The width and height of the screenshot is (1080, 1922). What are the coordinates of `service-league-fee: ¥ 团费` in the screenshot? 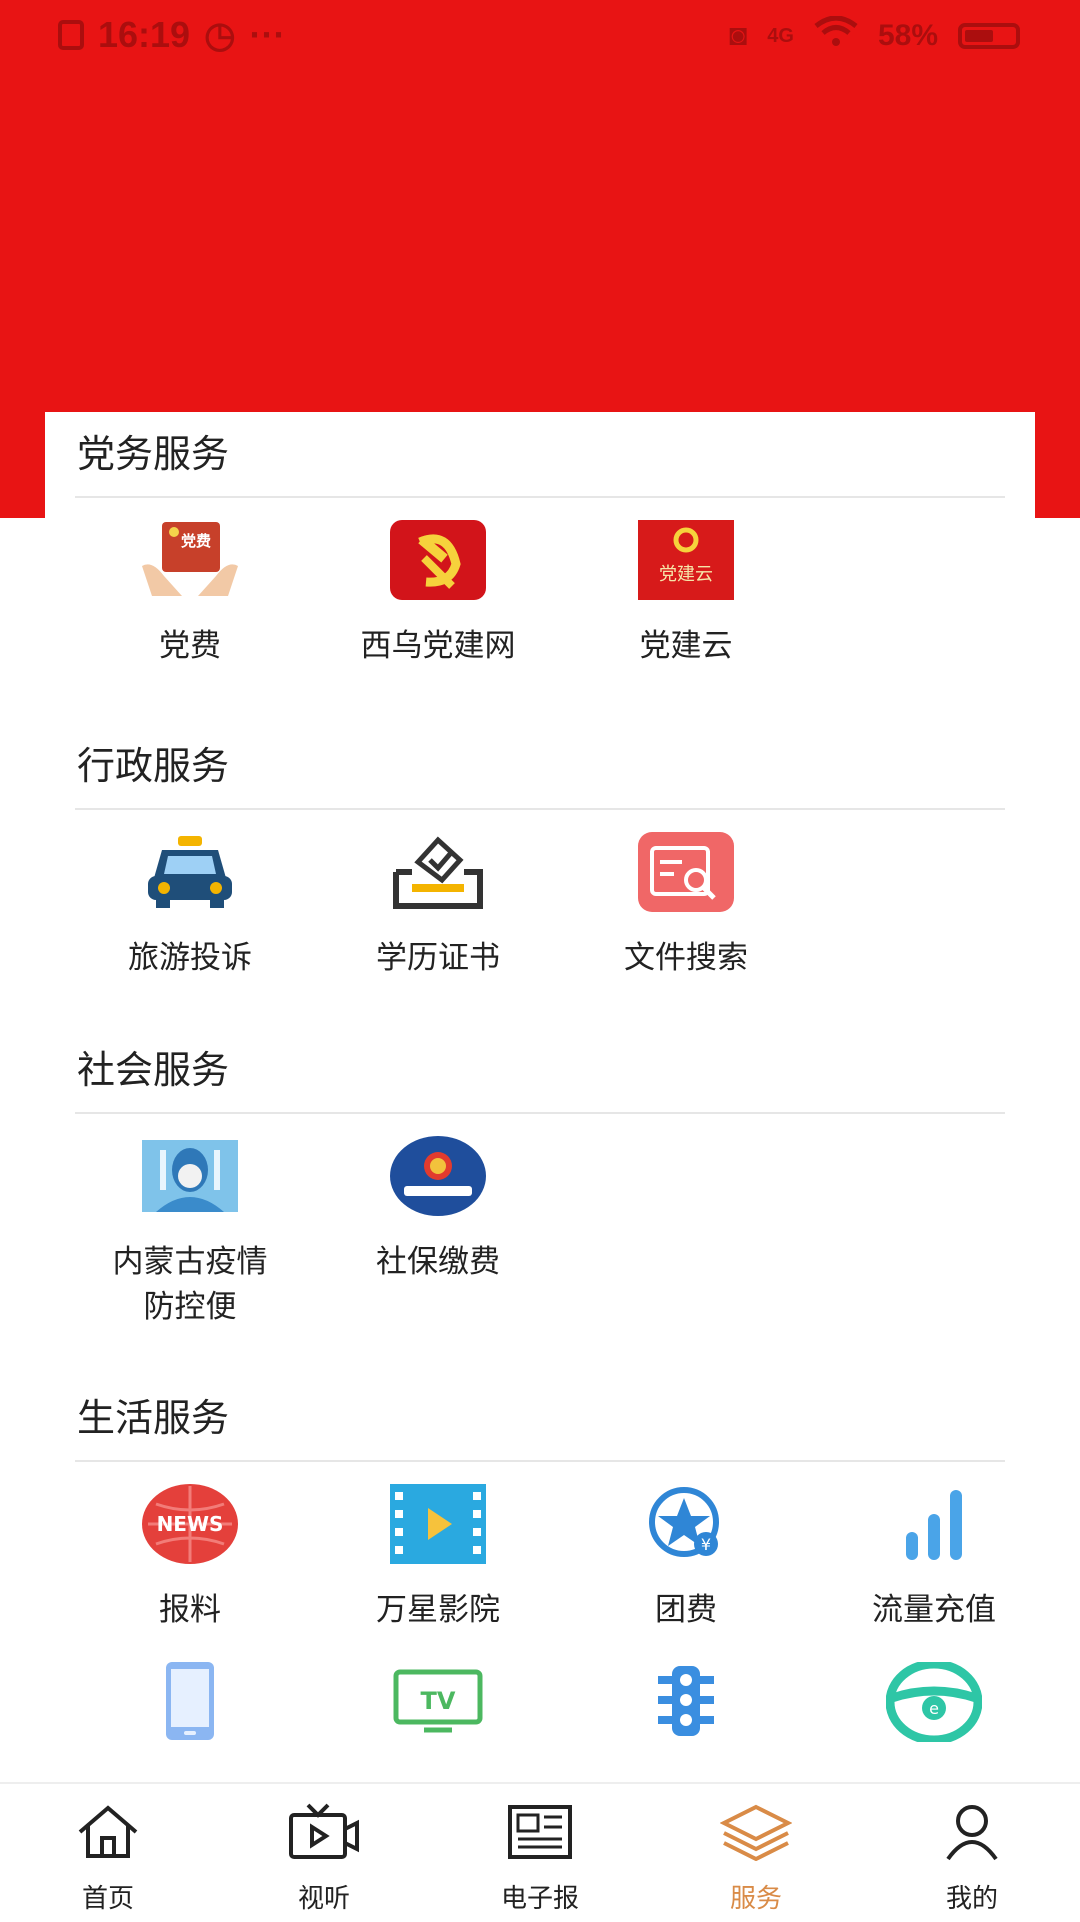 It's located at (686, 1547).